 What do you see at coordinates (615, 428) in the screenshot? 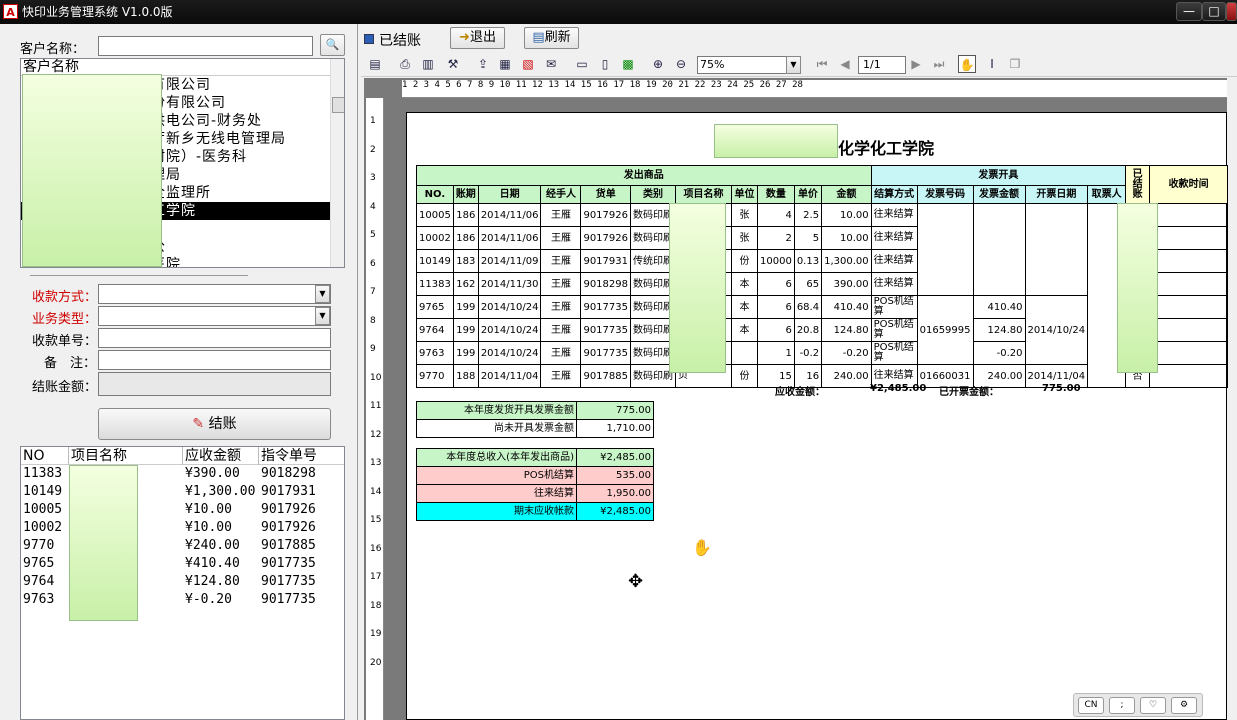
I see `summary-value: 1,710.00` at bounding box center [615, 428].